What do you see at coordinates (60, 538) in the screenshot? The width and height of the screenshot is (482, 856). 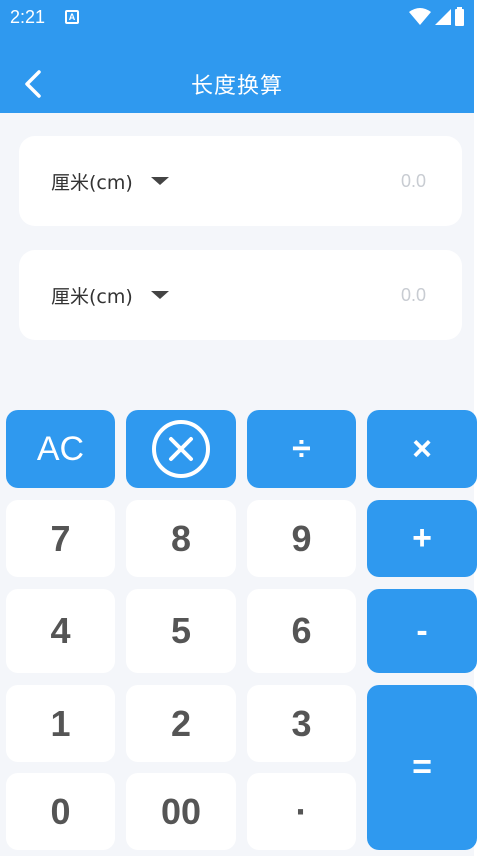 I see `key-7: 7` at bounding box center [60, 538].